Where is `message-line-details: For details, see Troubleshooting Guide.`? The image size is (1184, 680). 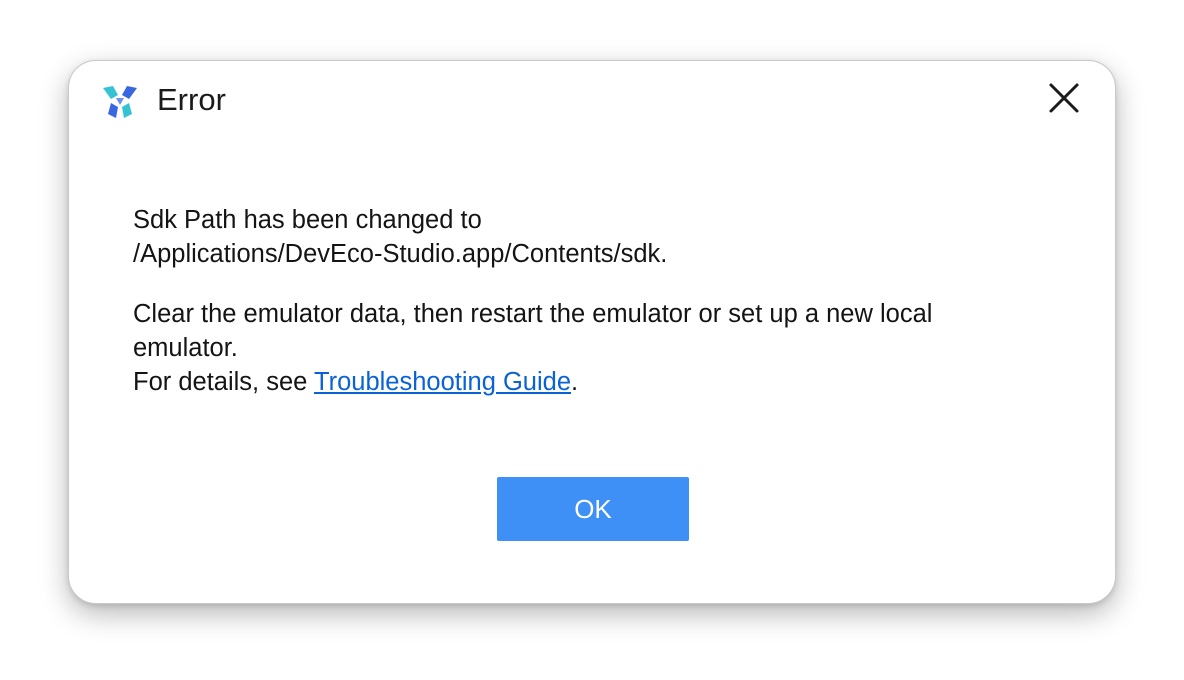
message-line-details: For details, see Troubleshooting Guide. is located at coordinates (603, 382).